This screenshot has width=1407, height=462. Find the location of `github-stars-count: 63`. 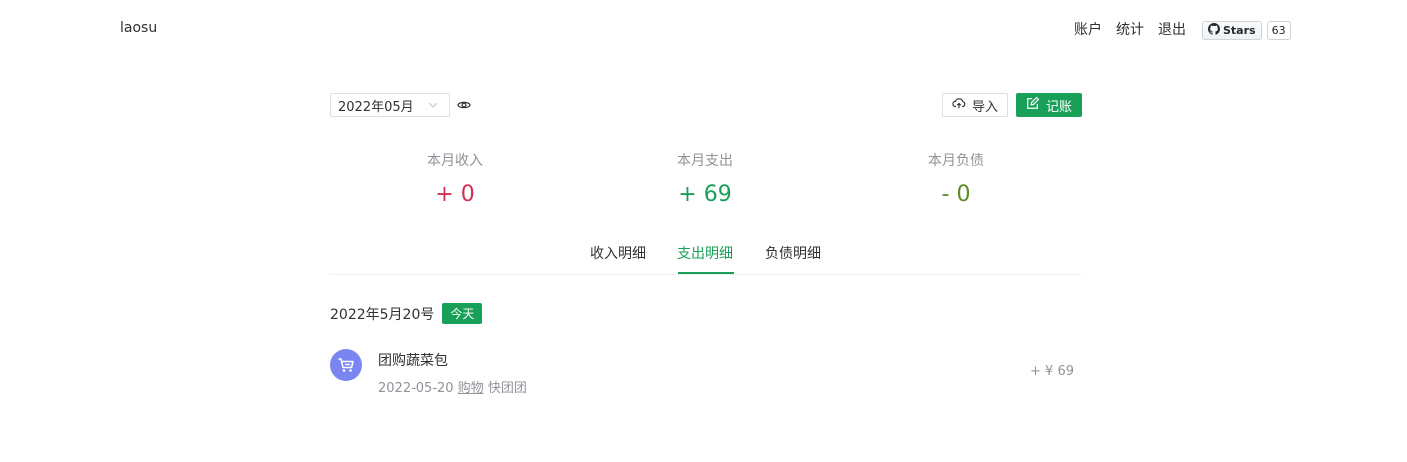

github-stars-count: 63 is located at coordinates (1278, 30).